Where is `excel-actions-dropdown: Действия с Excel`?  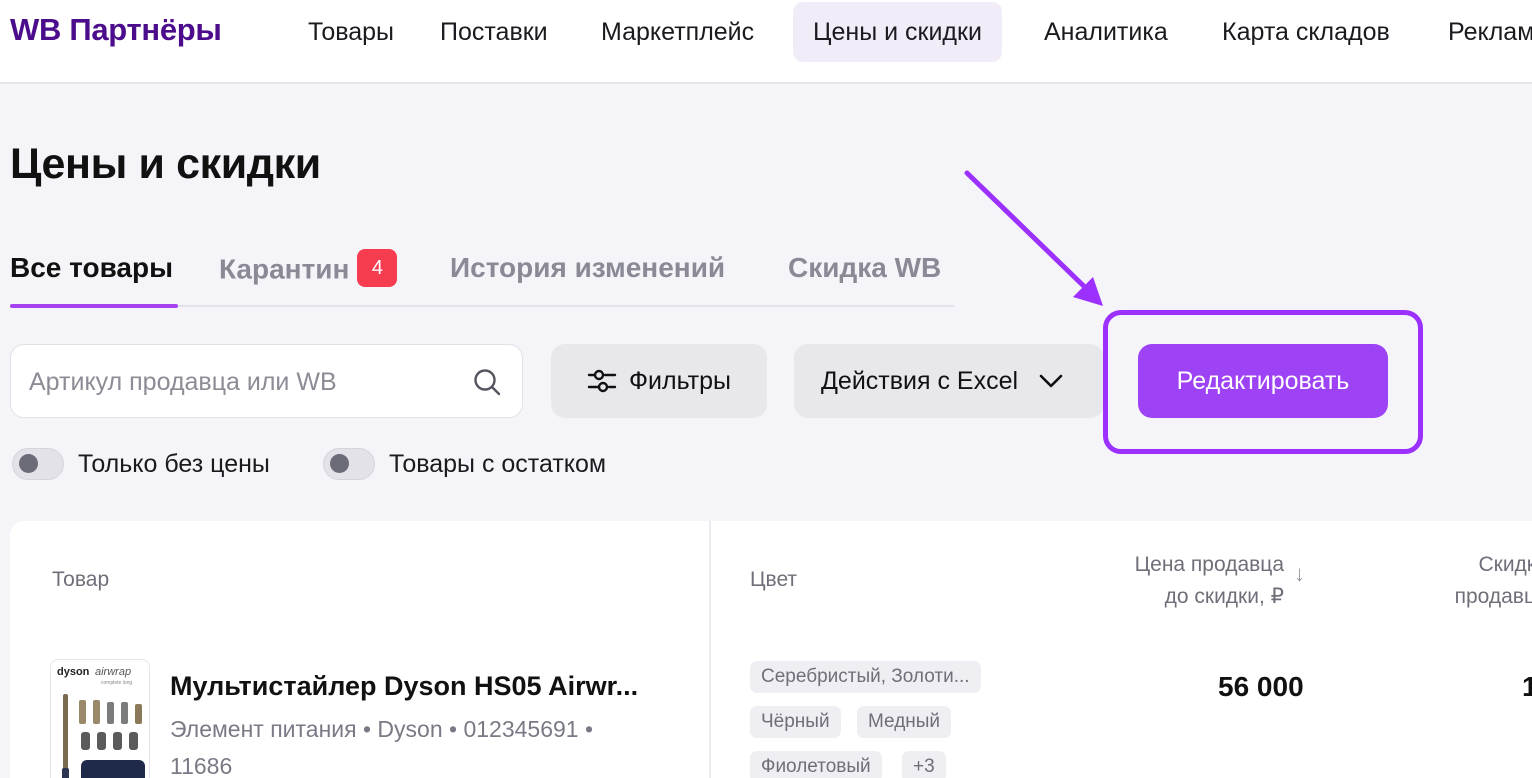 excel-actions-dropdown: Действия с Excel is located at coordinates (949, 381).